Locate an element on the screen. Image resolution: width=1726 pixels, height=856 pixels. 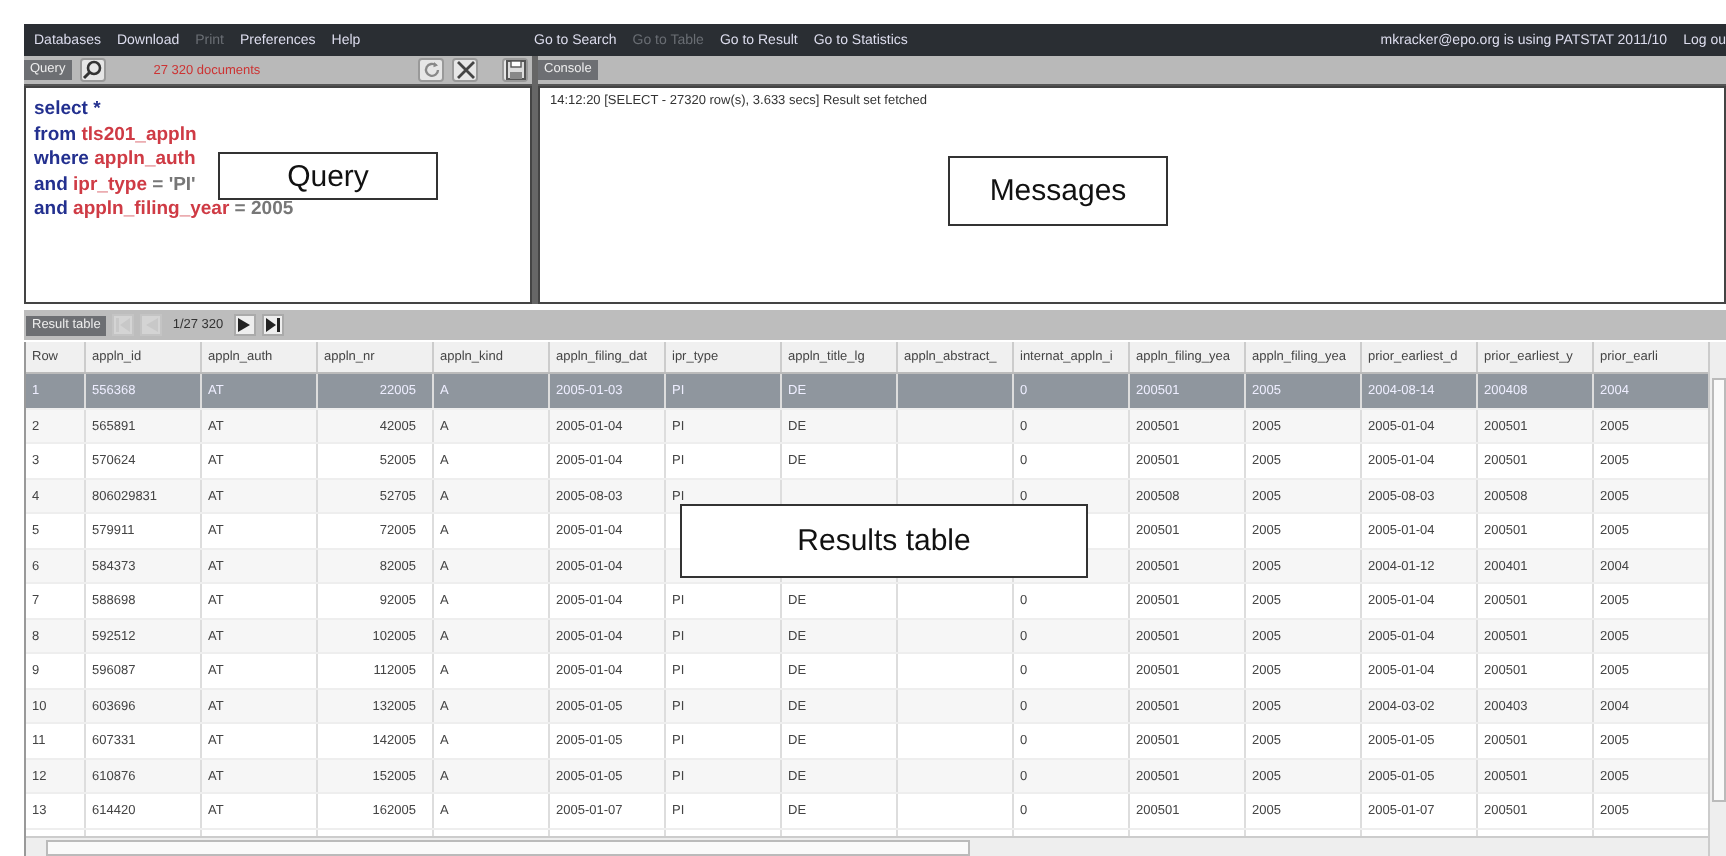
horizontal-scrollbar is located at coordinates (867, 846).